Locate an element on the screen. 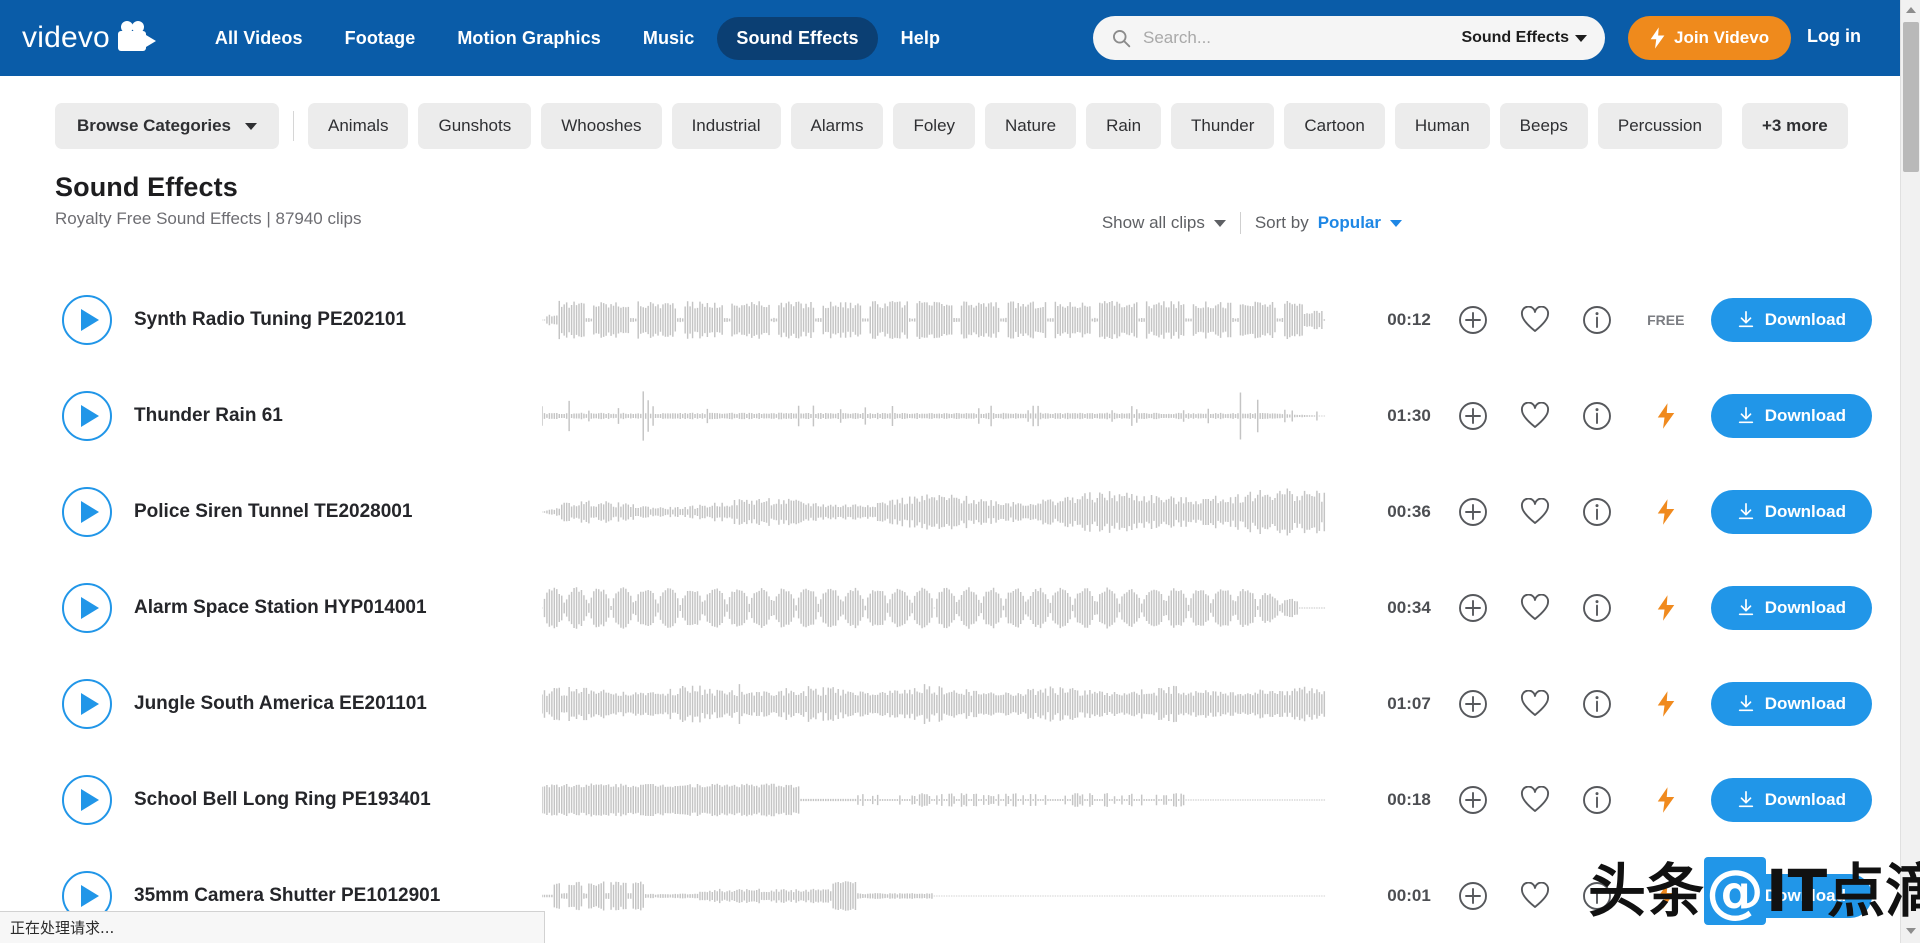  track-title: Police Siren Tunnel TE2028001 is located at coordinates (329, 512).